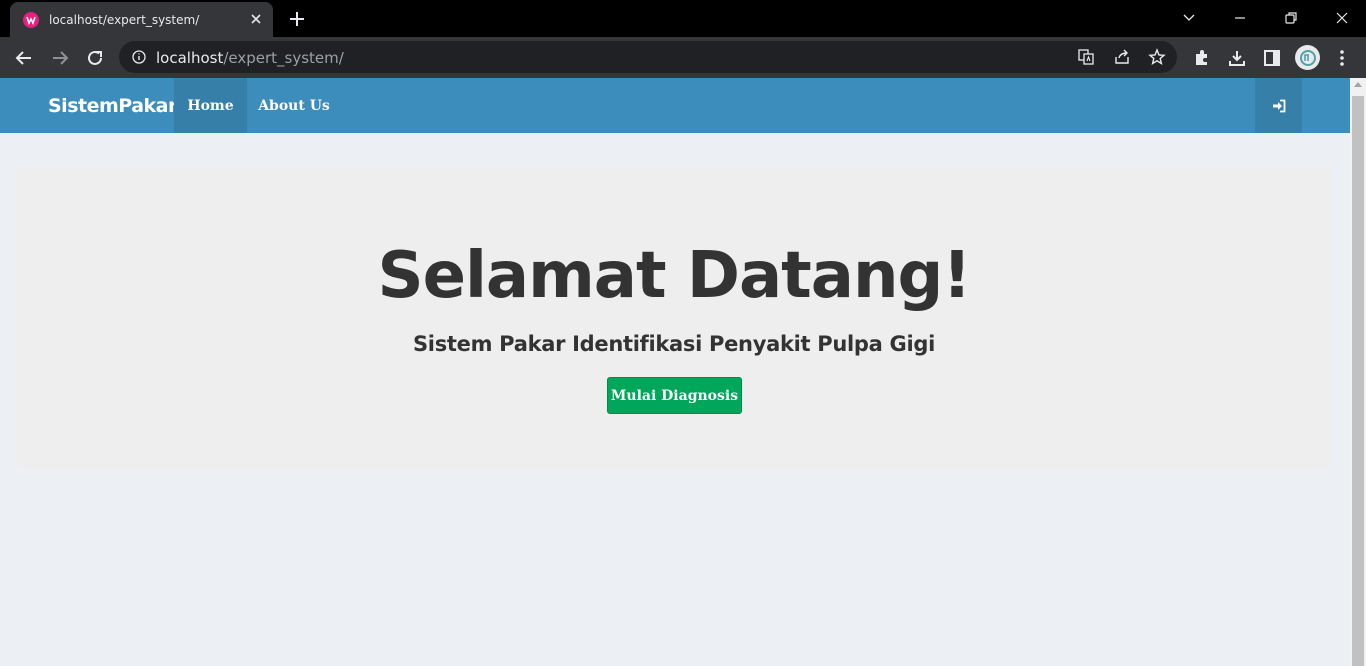  Describe the element at coordinates (210, 105) in the screenshot. I see `nav-home-link: Home` at that location.